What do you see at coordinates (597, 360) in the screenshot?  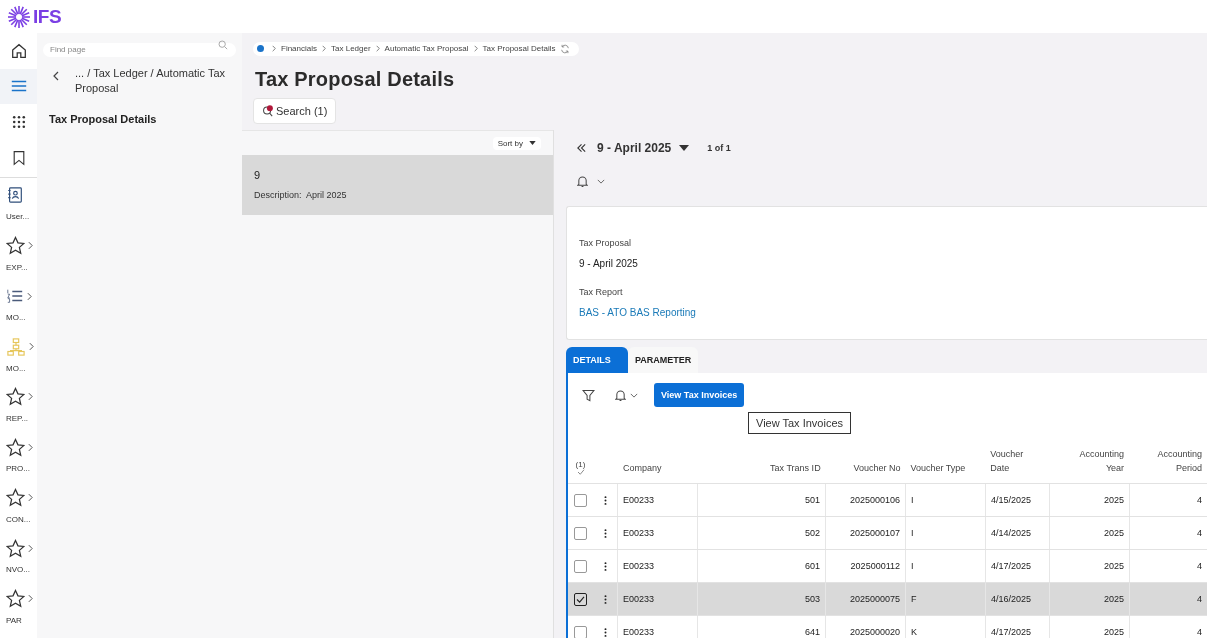 I see `tab: DETAILS` at bounding box center [597, 360].